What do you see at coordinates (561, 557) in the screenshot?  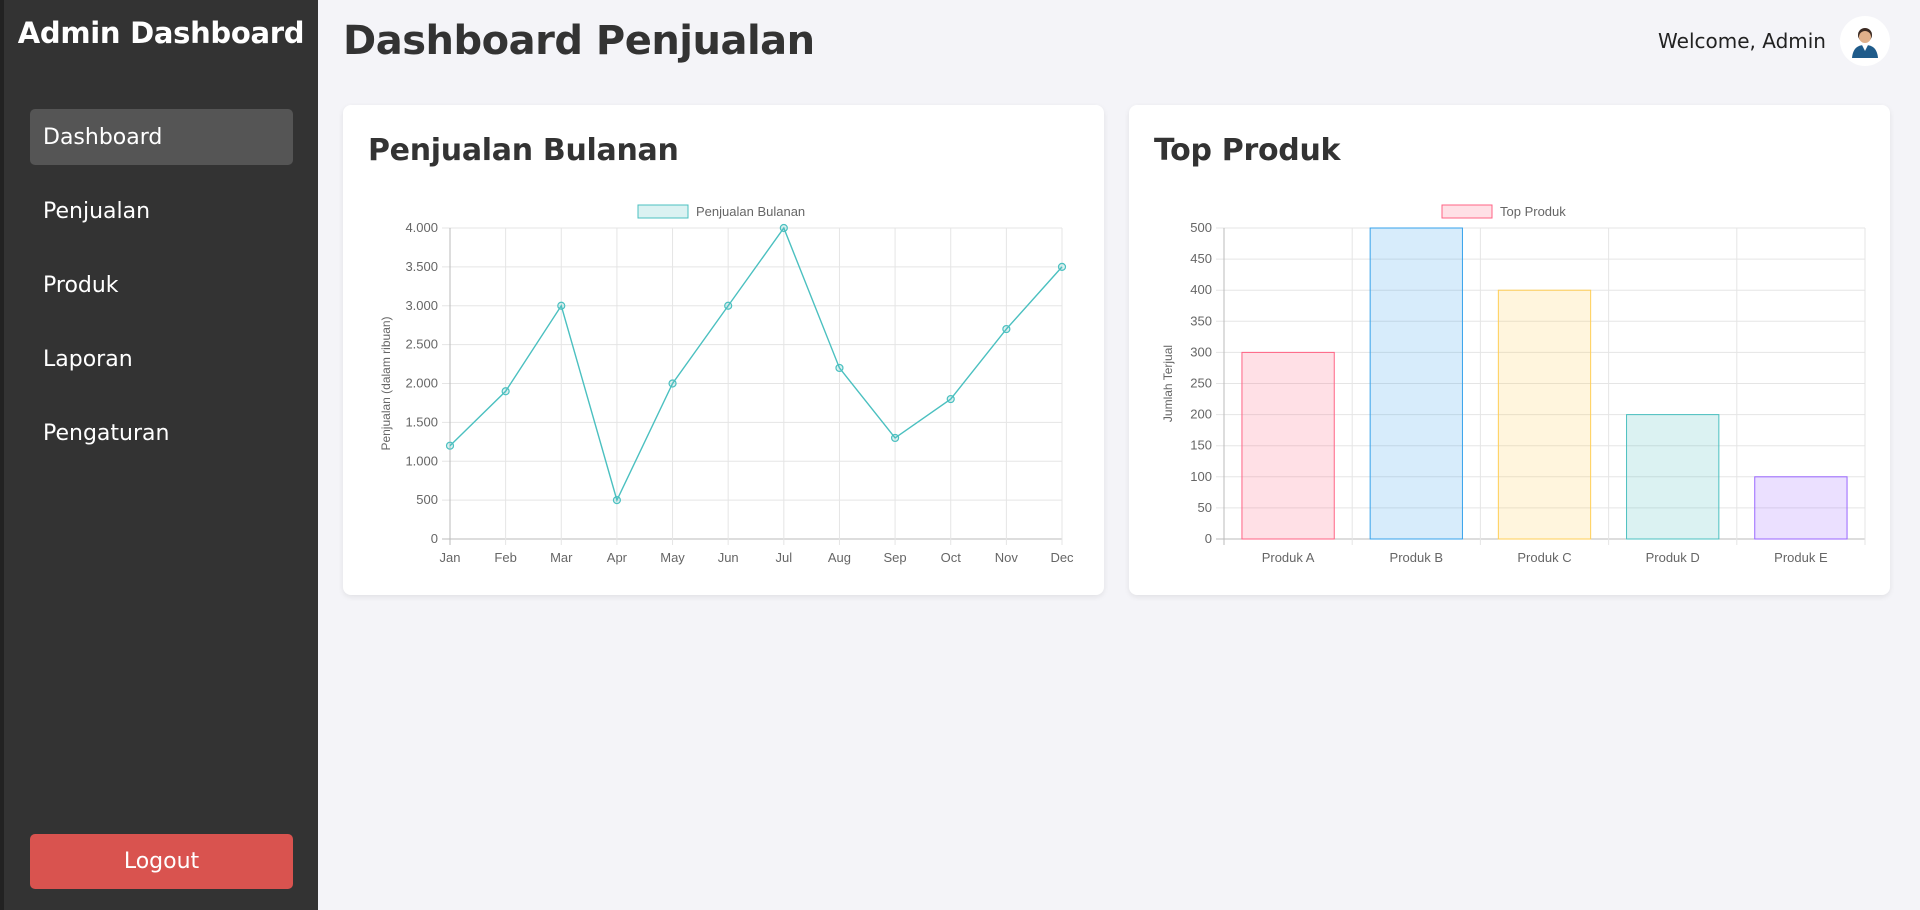 I see `x-tick-label: Mar` at bounding box center [561, 557].